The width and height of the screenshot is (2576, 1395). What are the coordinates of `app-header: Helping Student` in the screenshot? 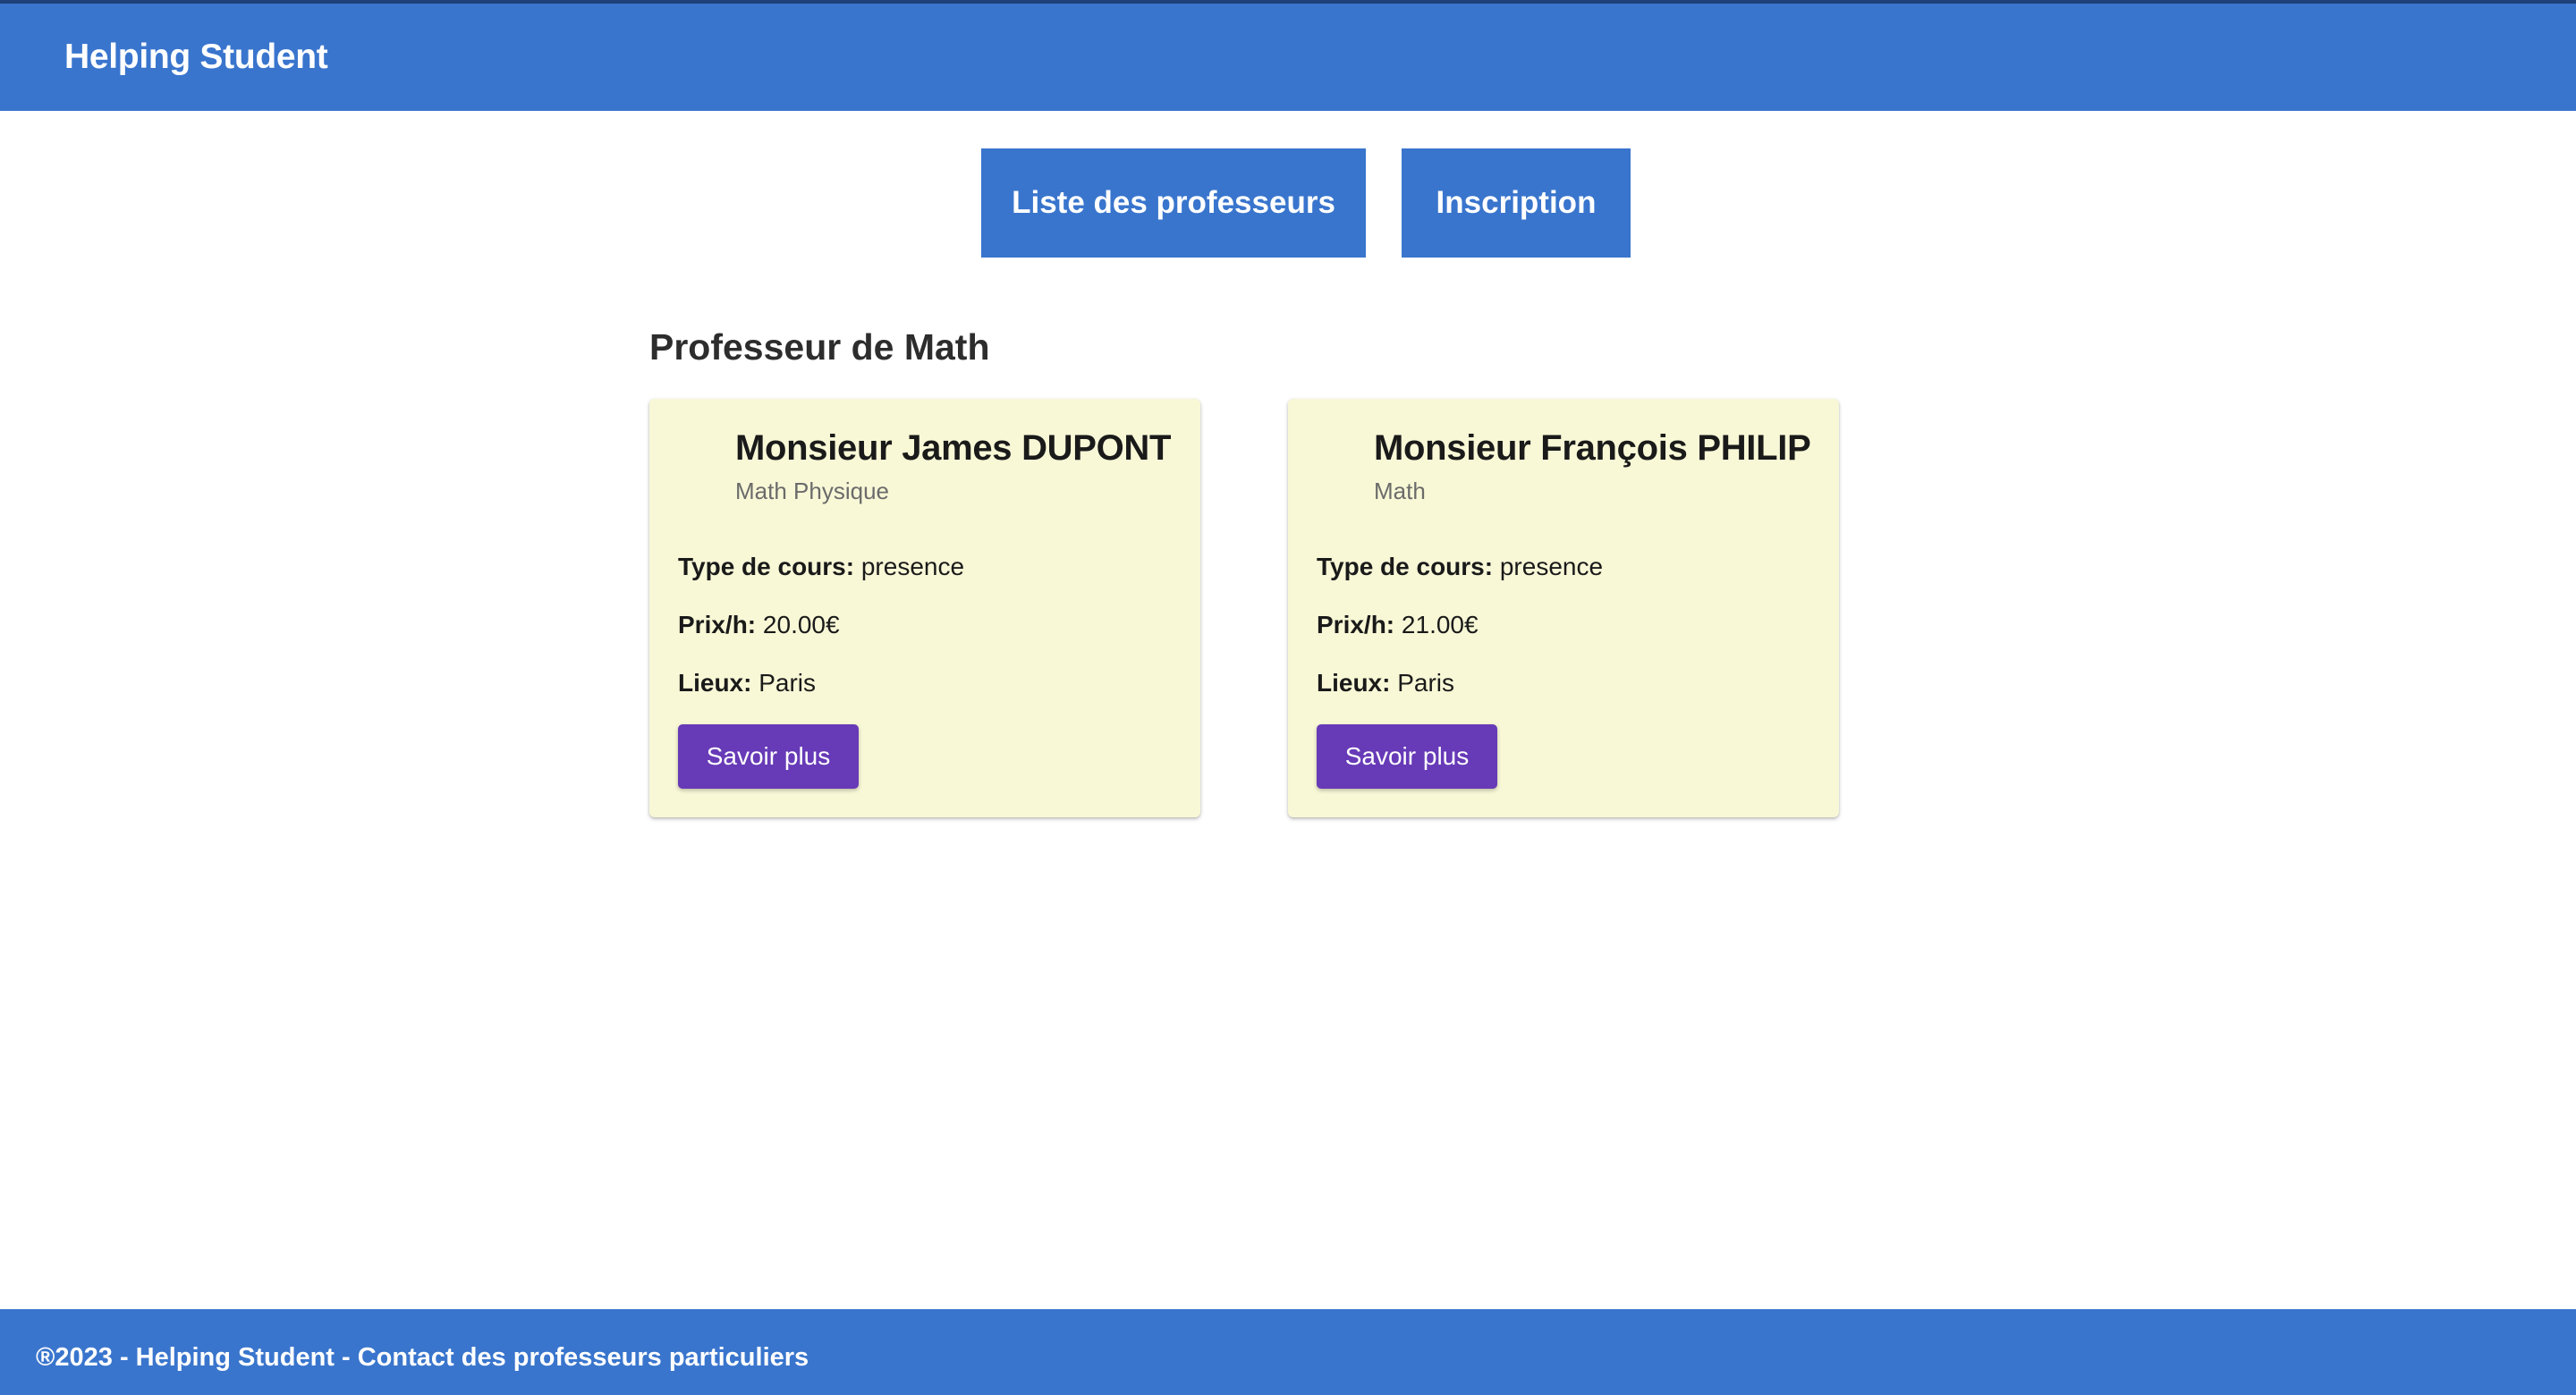 It's located at (1288, 57).